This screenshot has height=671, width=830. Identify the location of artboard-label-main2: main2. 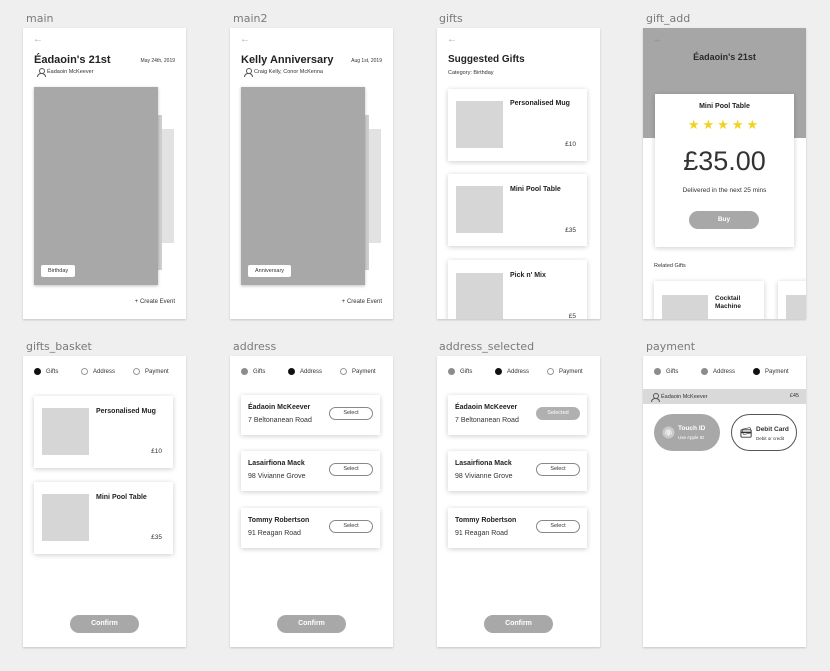
(250, 18).